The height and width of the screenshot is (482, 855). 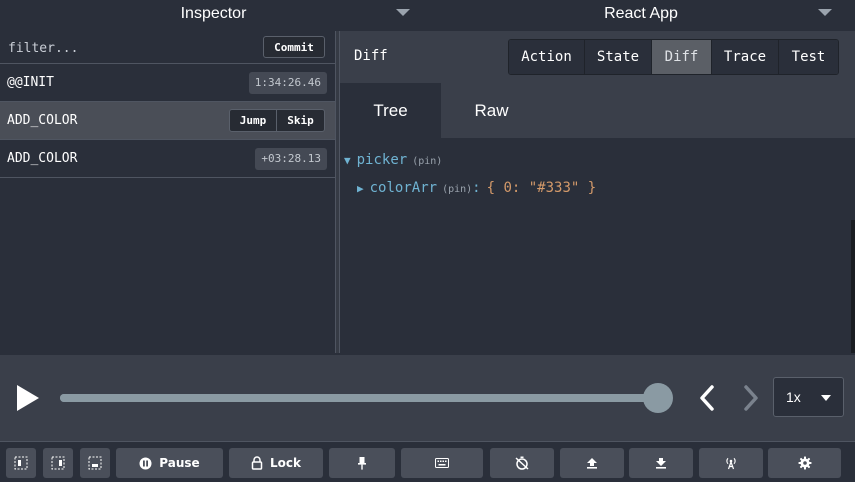 I want to click on tree-colon: :, so click(x=476, y=188).